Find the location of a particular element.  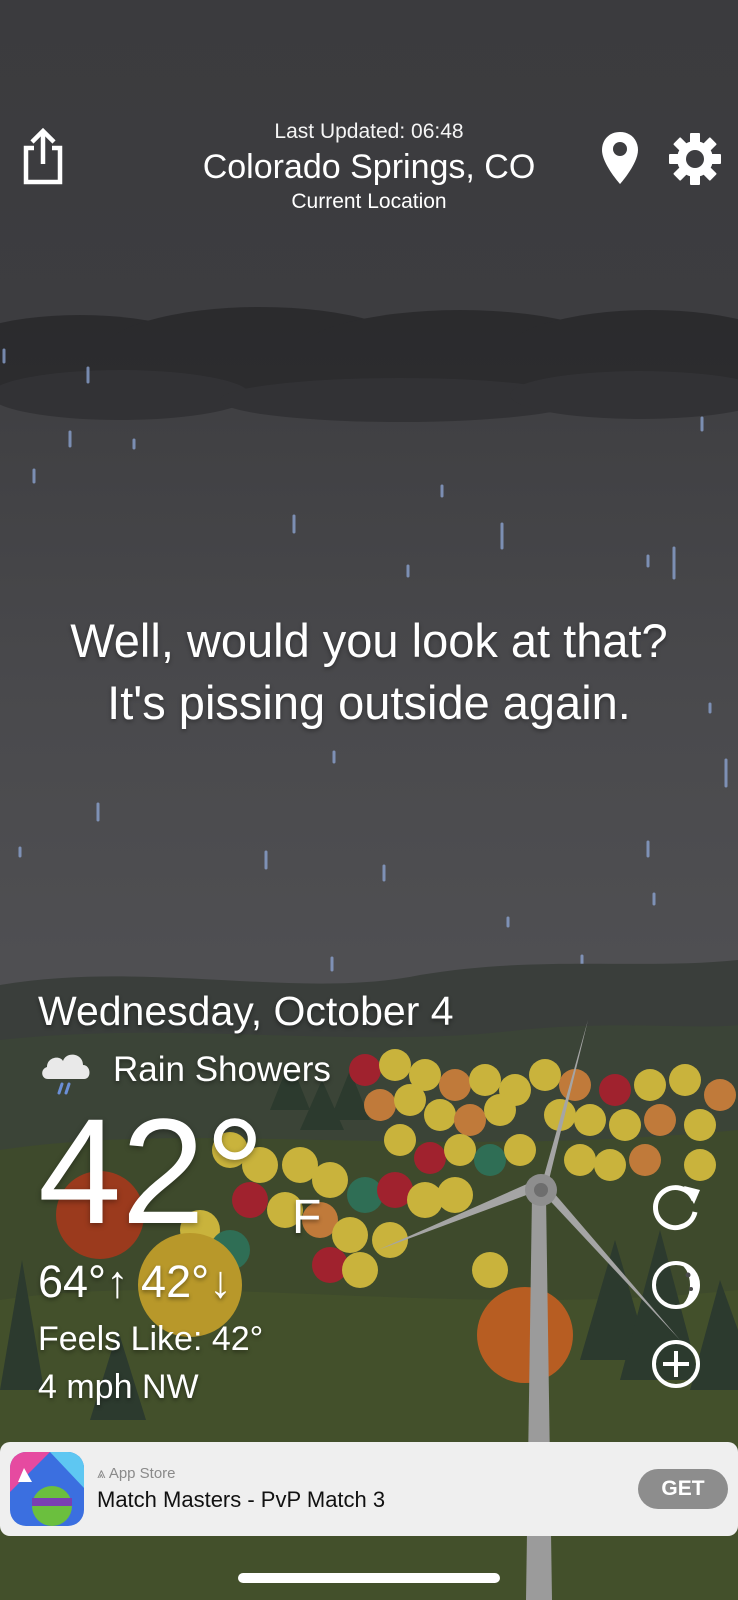

refresh-icon is located at coordinates (676, 1208).